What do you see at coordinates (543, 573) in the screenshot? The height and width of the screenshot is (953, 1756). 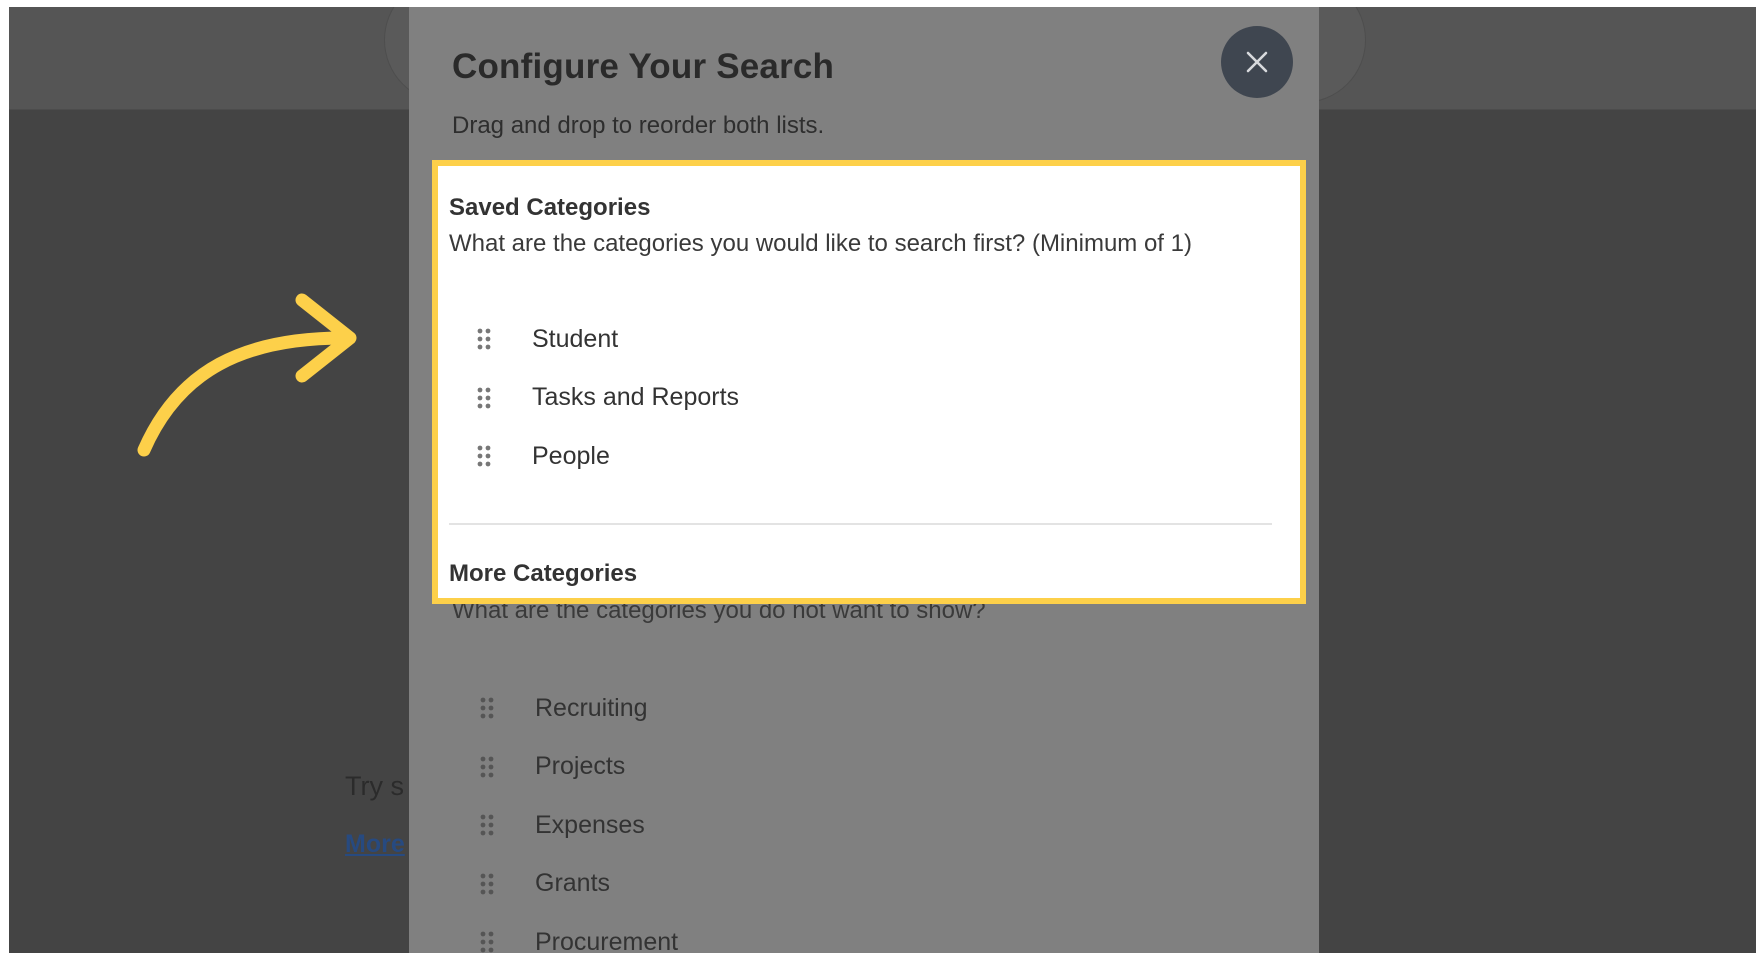 I see `more-categories-heading: More Categories` at bounding box center [543, 573].